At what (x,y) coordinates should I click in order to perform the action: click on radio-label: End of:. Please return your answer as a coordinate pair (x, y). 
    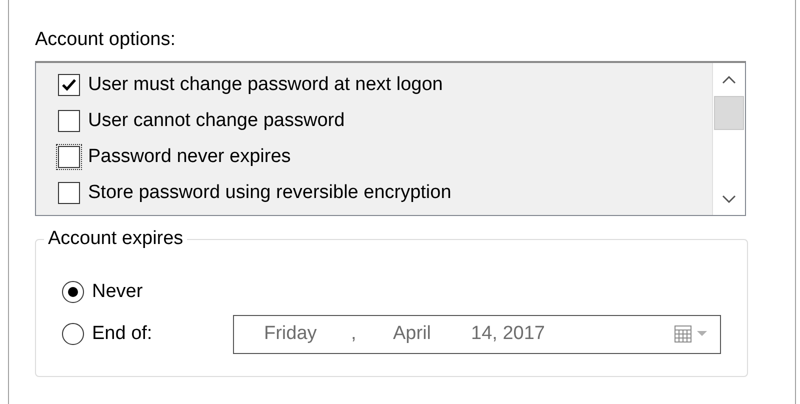
    Looking at the image, I should click on (122, 334).